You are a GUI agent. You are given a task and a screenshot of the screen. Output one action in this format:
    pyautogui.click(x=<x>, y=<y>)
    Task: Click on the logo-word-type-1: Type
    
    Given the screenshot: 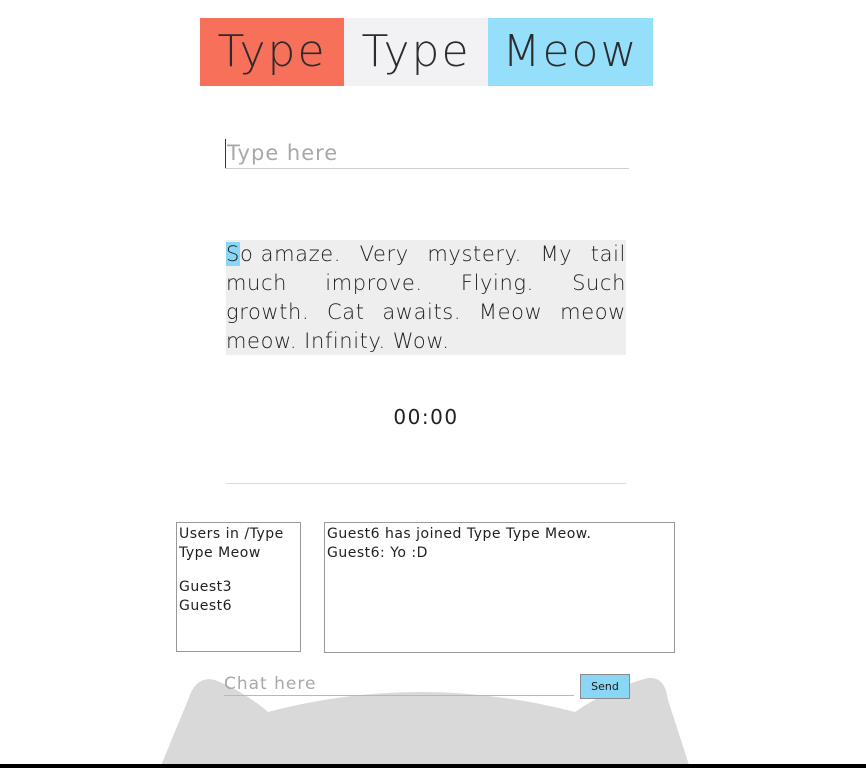 What is the action you would take?
    pyautogui.click(x=272, y=52)
    